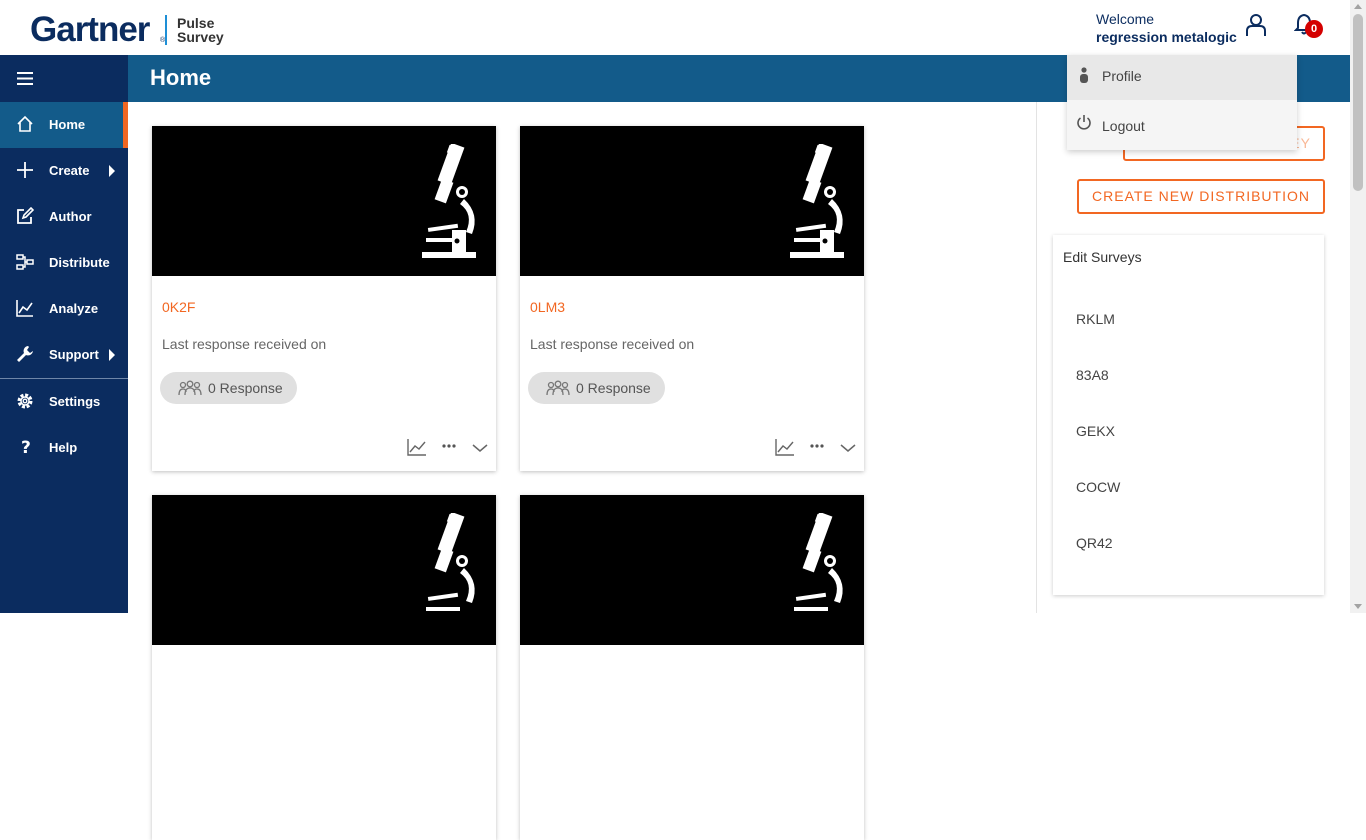  Describe the element at coordinates (25, 401) in the screenshot. I see `gear-icon` at that location.